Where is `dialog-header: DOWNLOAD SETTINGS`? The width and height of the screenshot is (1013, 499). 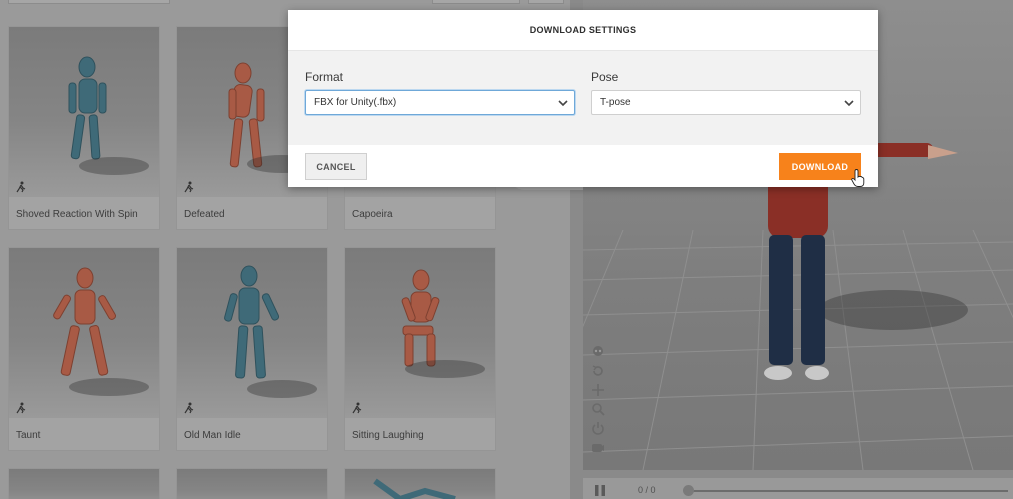 dialog-header: DOWNLOAD SETTINGS is located at coordinates (583, 30).